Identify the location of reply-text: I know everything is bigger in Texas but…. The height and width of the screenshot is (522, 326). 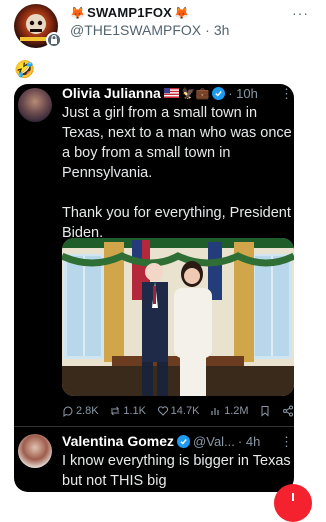
(176, 471).